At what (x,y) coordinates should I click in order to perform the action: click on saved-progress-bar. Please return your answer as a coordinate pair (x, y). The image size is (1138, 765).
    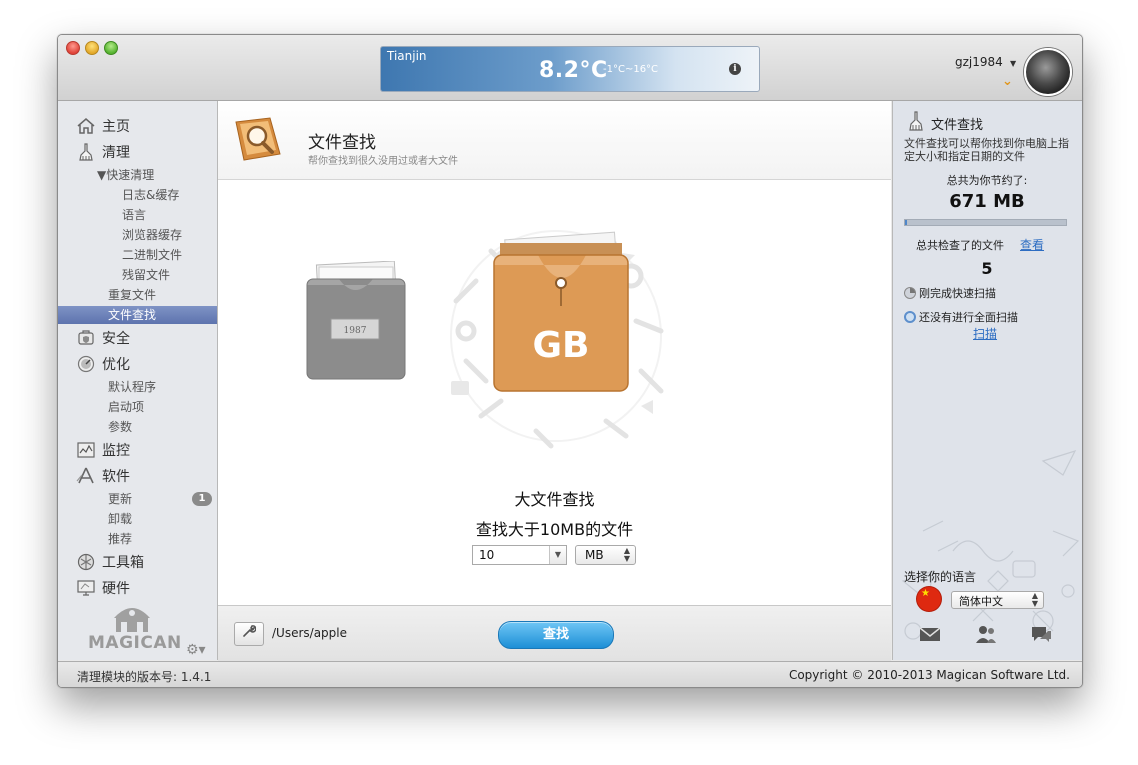
    Looking at the image, I should click on (985, 222).